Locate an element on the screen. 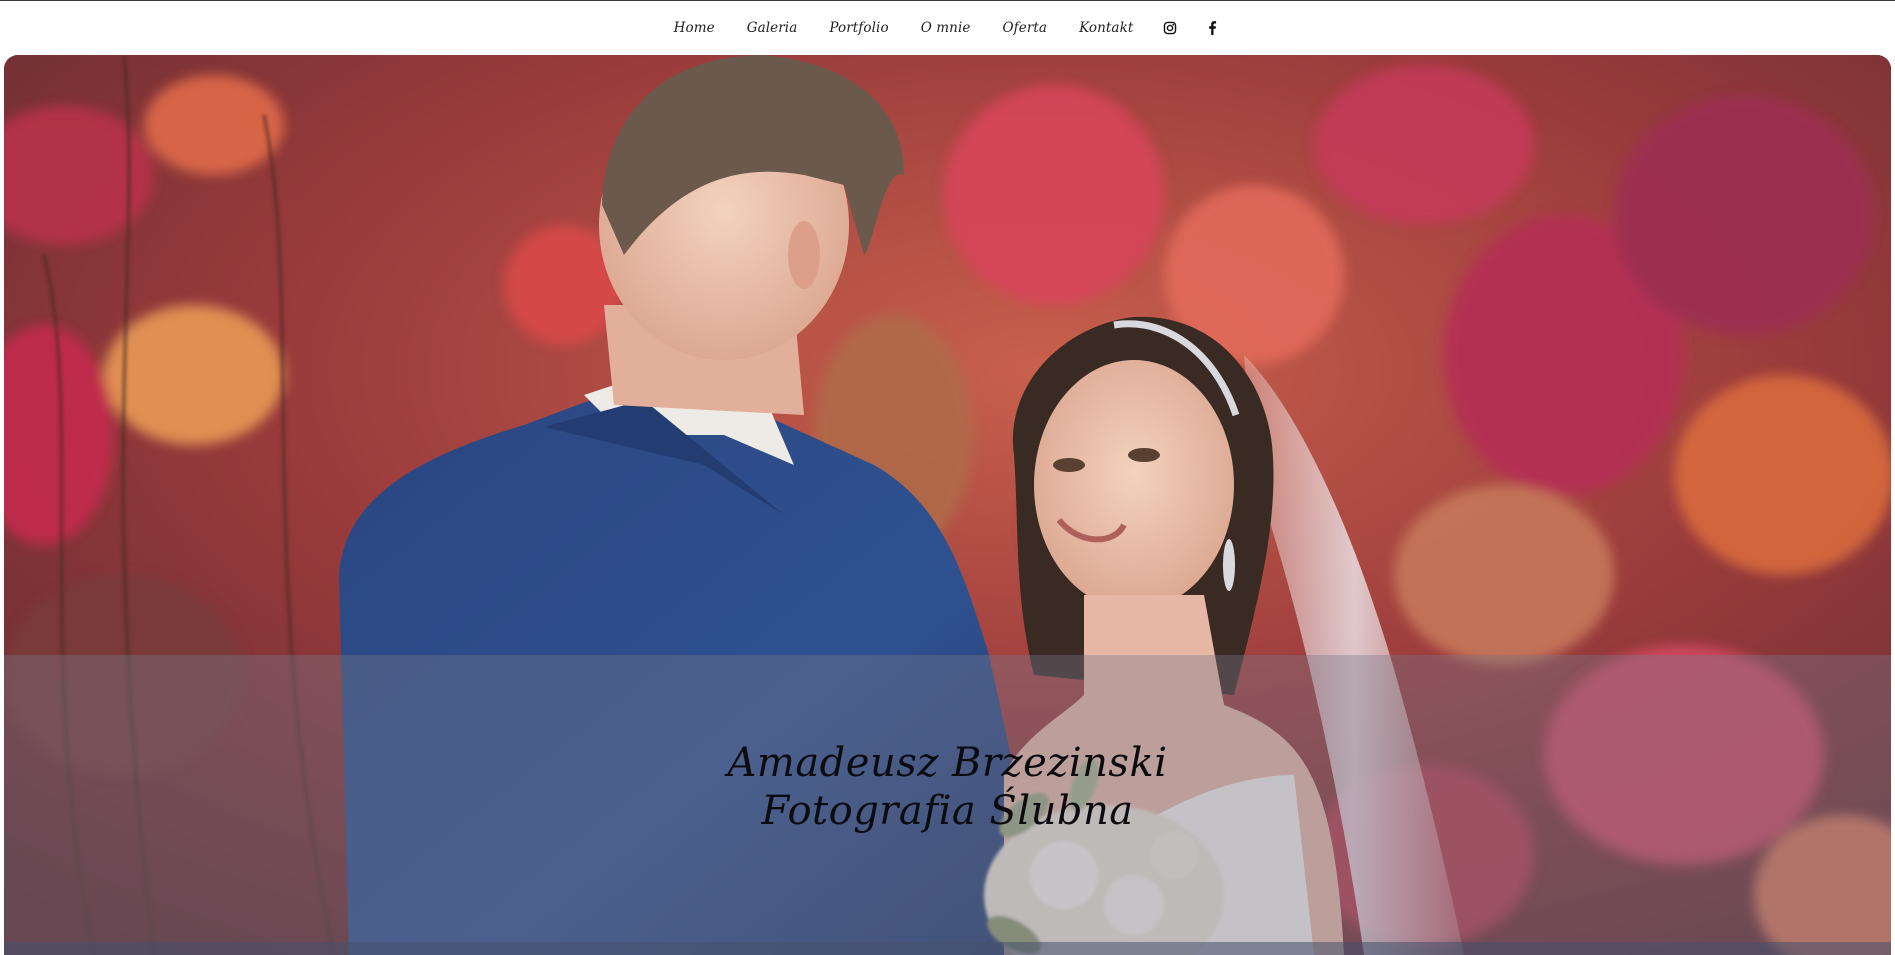 The width and height of the screenshot is (1895, 955). nav-link-galeria: Galeria is located at coordinates (772, 28).